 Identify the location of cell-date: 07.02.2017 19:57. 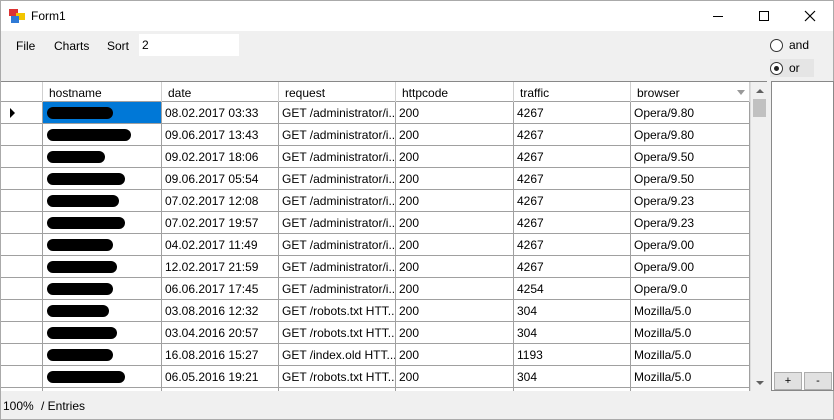
(220, 223).